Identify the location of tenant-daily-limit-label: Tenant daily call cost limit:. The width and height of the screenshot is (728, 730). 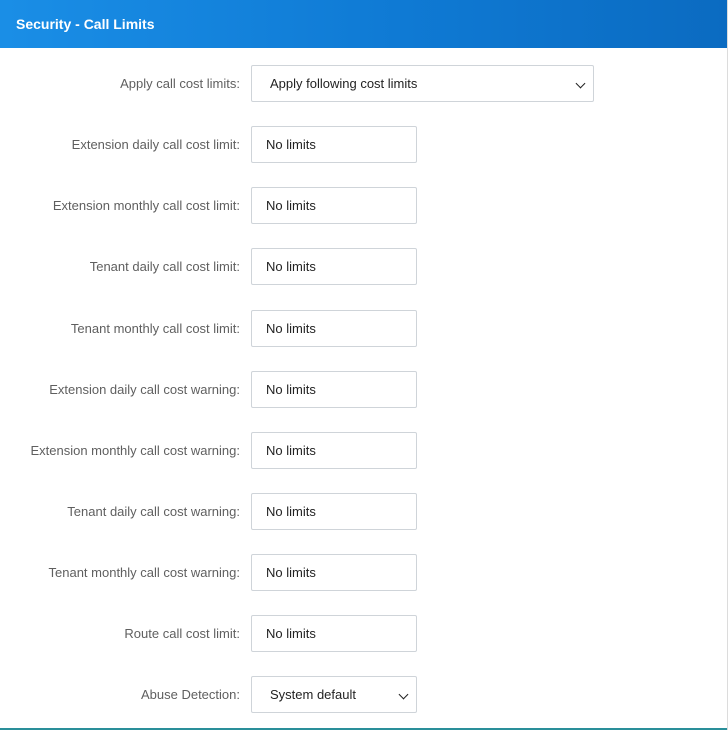
(164, 266).